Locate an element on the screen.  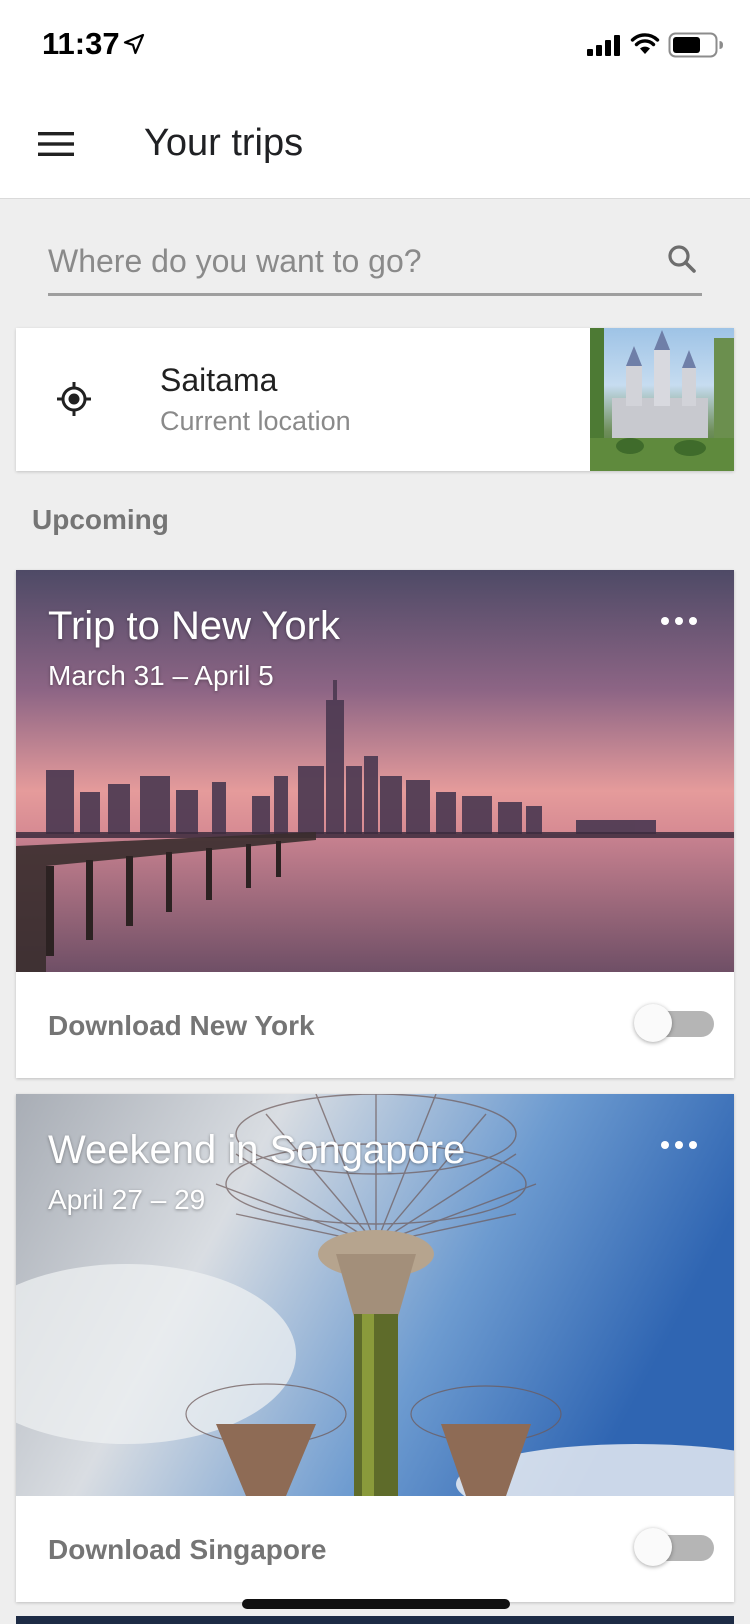
next-trip-card-peek is located at coordinates (375, 1620).